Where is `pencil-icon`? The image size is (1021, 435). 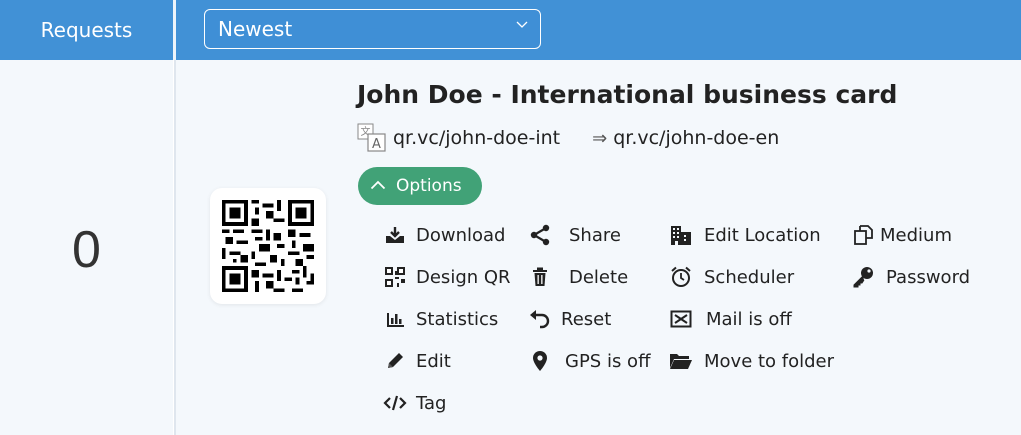 pencil-icon is located at coordinates (395, 361).